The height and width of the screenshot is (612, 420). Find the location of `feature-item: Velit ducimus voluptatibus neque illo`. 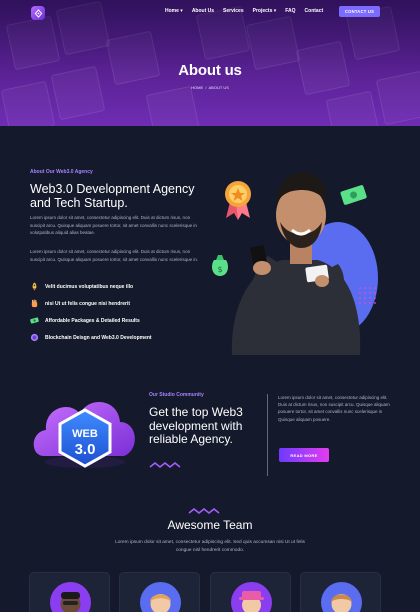

feature-item: Velit ducimus voluptatibus neque illo is located at coordinates (91, 286).